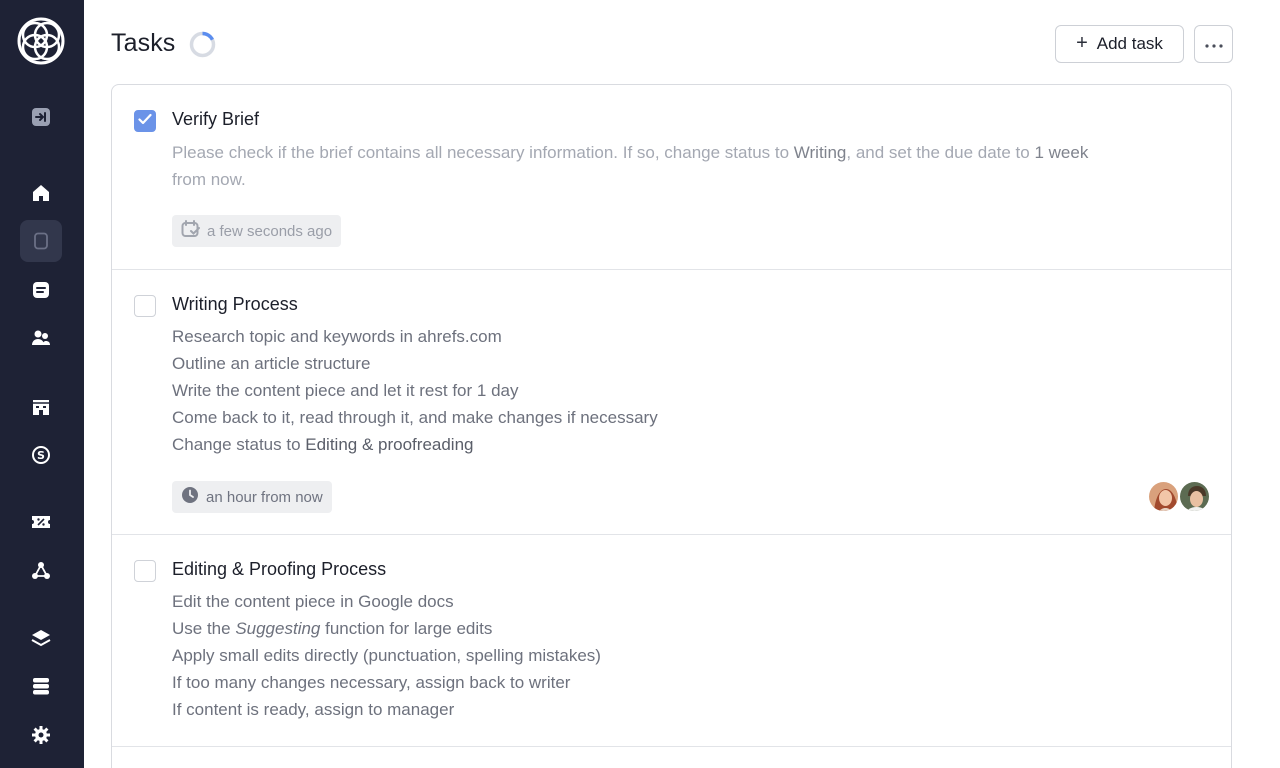  I want to click on sidebar-item-companies, so click(41, 407).